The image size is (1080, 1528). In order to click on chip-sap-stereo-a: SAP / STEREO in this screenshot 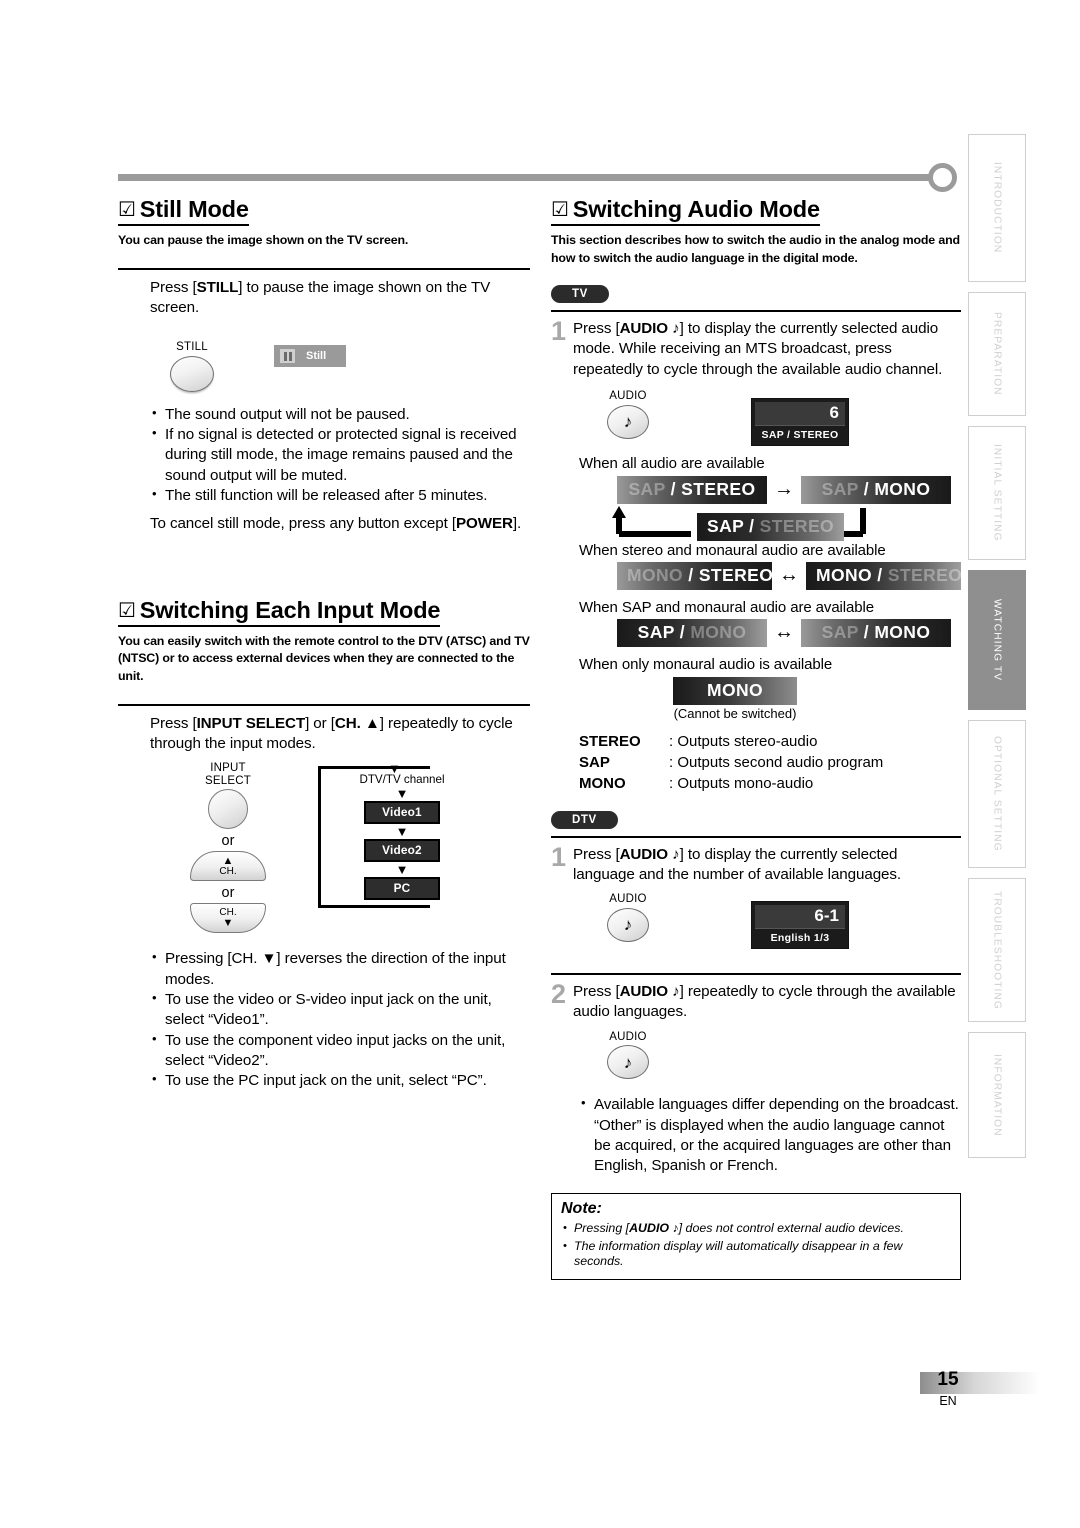, I will do `click(692, 489)`.